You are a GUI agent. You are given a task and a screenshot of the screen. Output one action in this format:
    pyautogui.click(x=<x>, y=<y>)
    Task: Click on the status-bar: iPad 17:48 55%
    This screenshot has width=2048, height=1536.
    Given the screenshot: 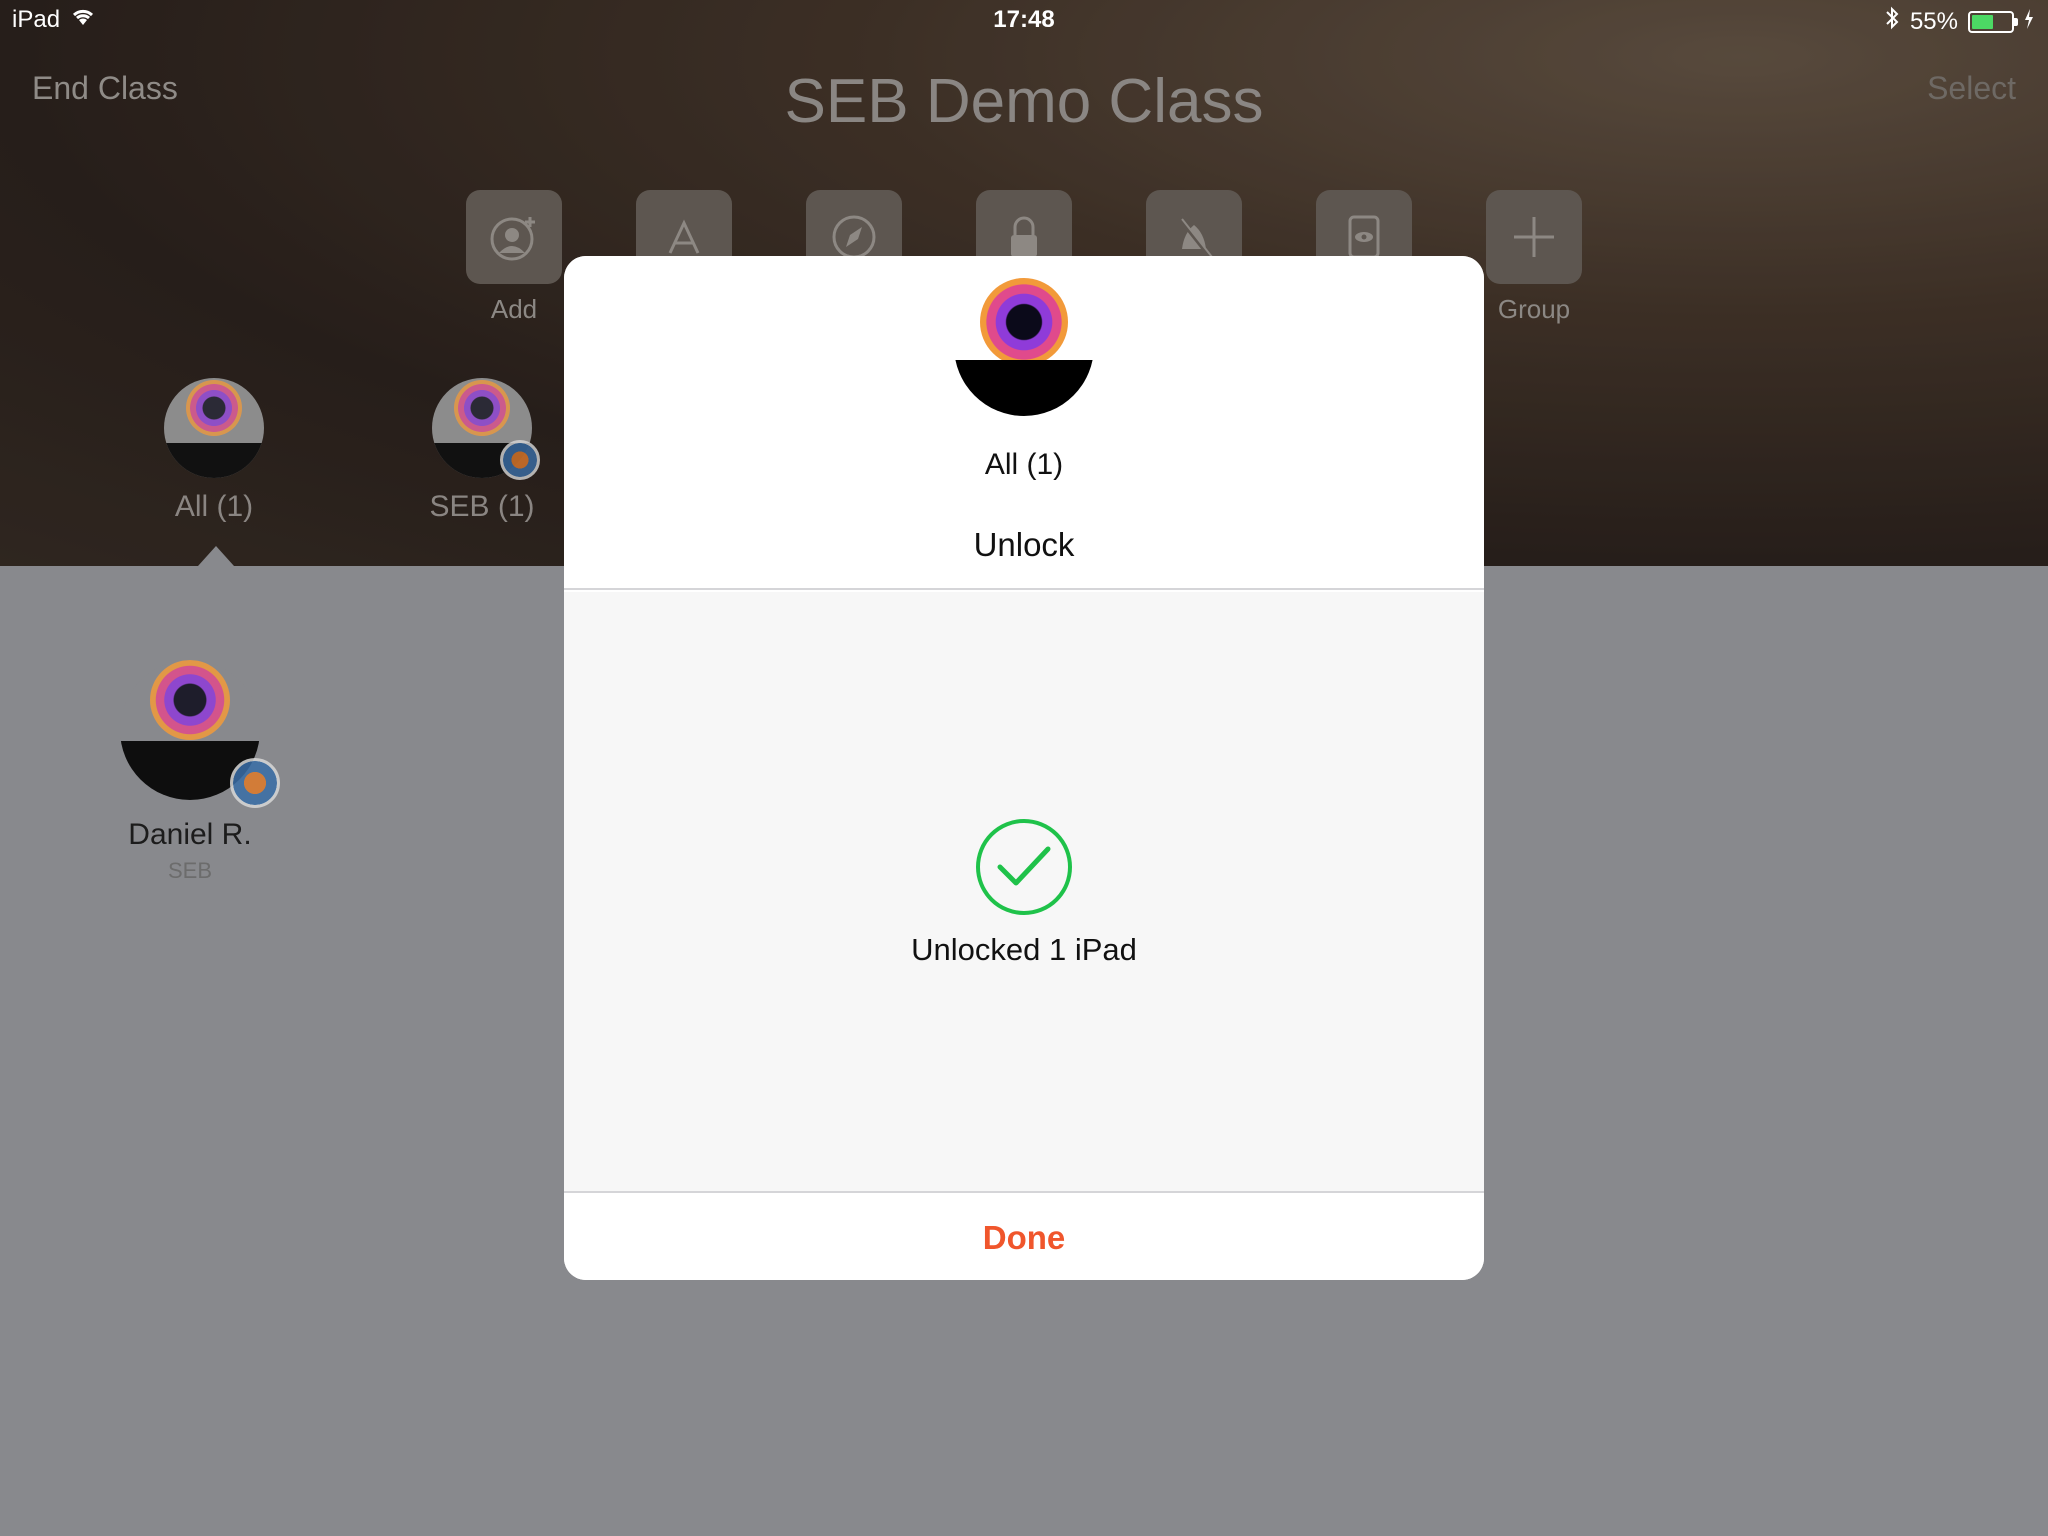 What is the action you would take?
    pyautogui.click(x=1024, y=20)
    